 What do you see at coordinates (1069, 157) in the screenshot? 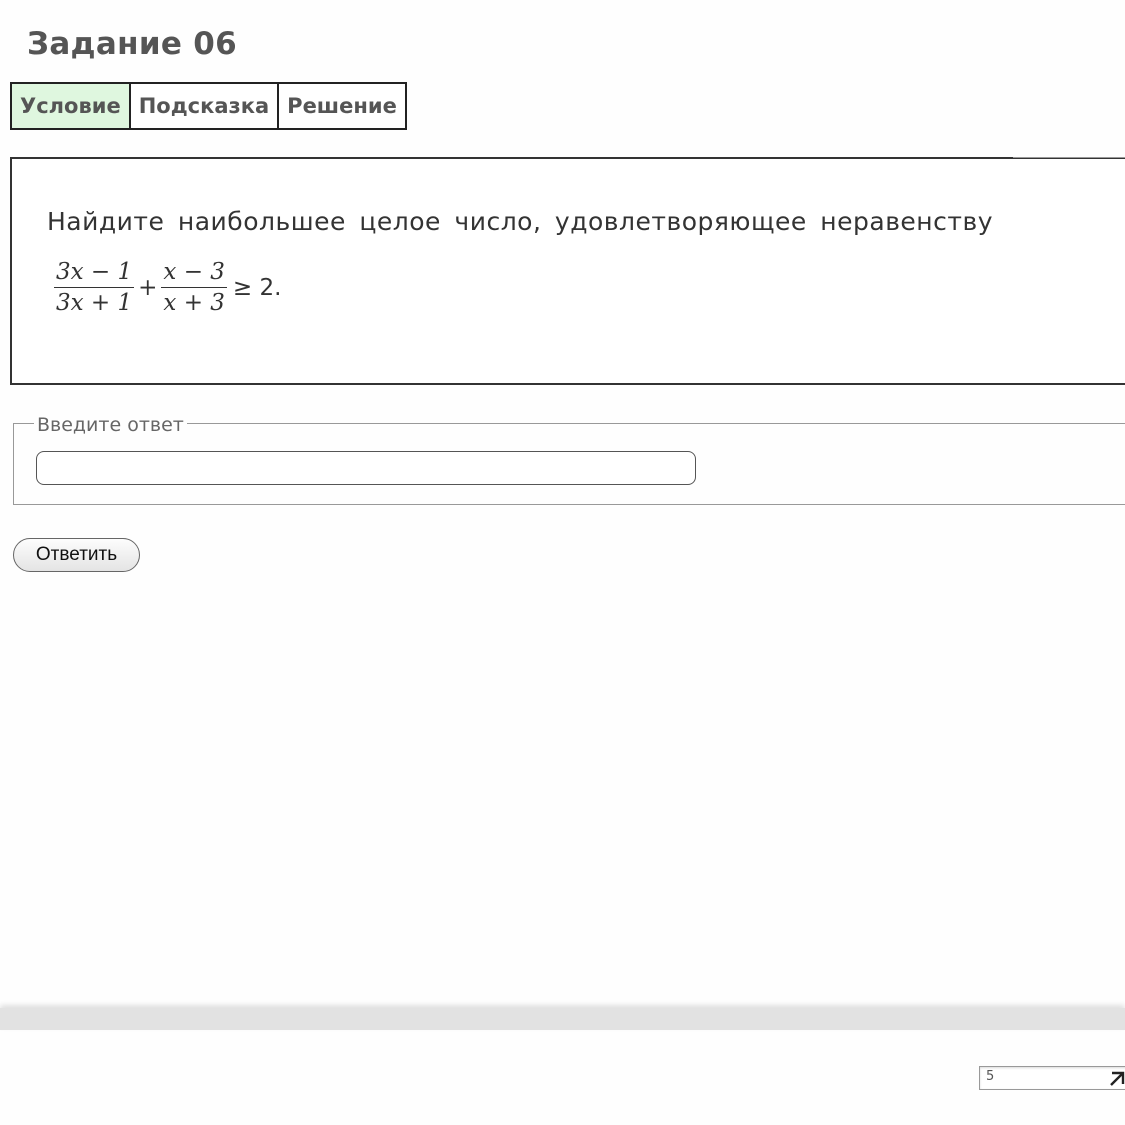
I see `decorative-line` at bounding box center [1069, 157].